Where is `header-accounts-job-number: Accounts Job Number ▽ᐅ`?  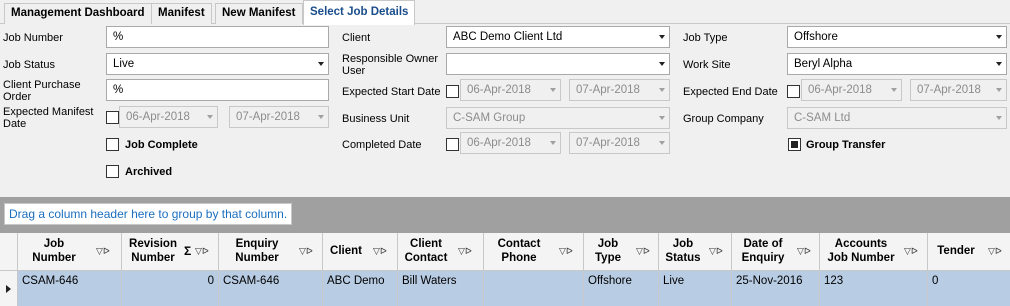
header-accounts-job-number: Accounts Job Number ▽ᐅ is located at coordinates (874, 252).